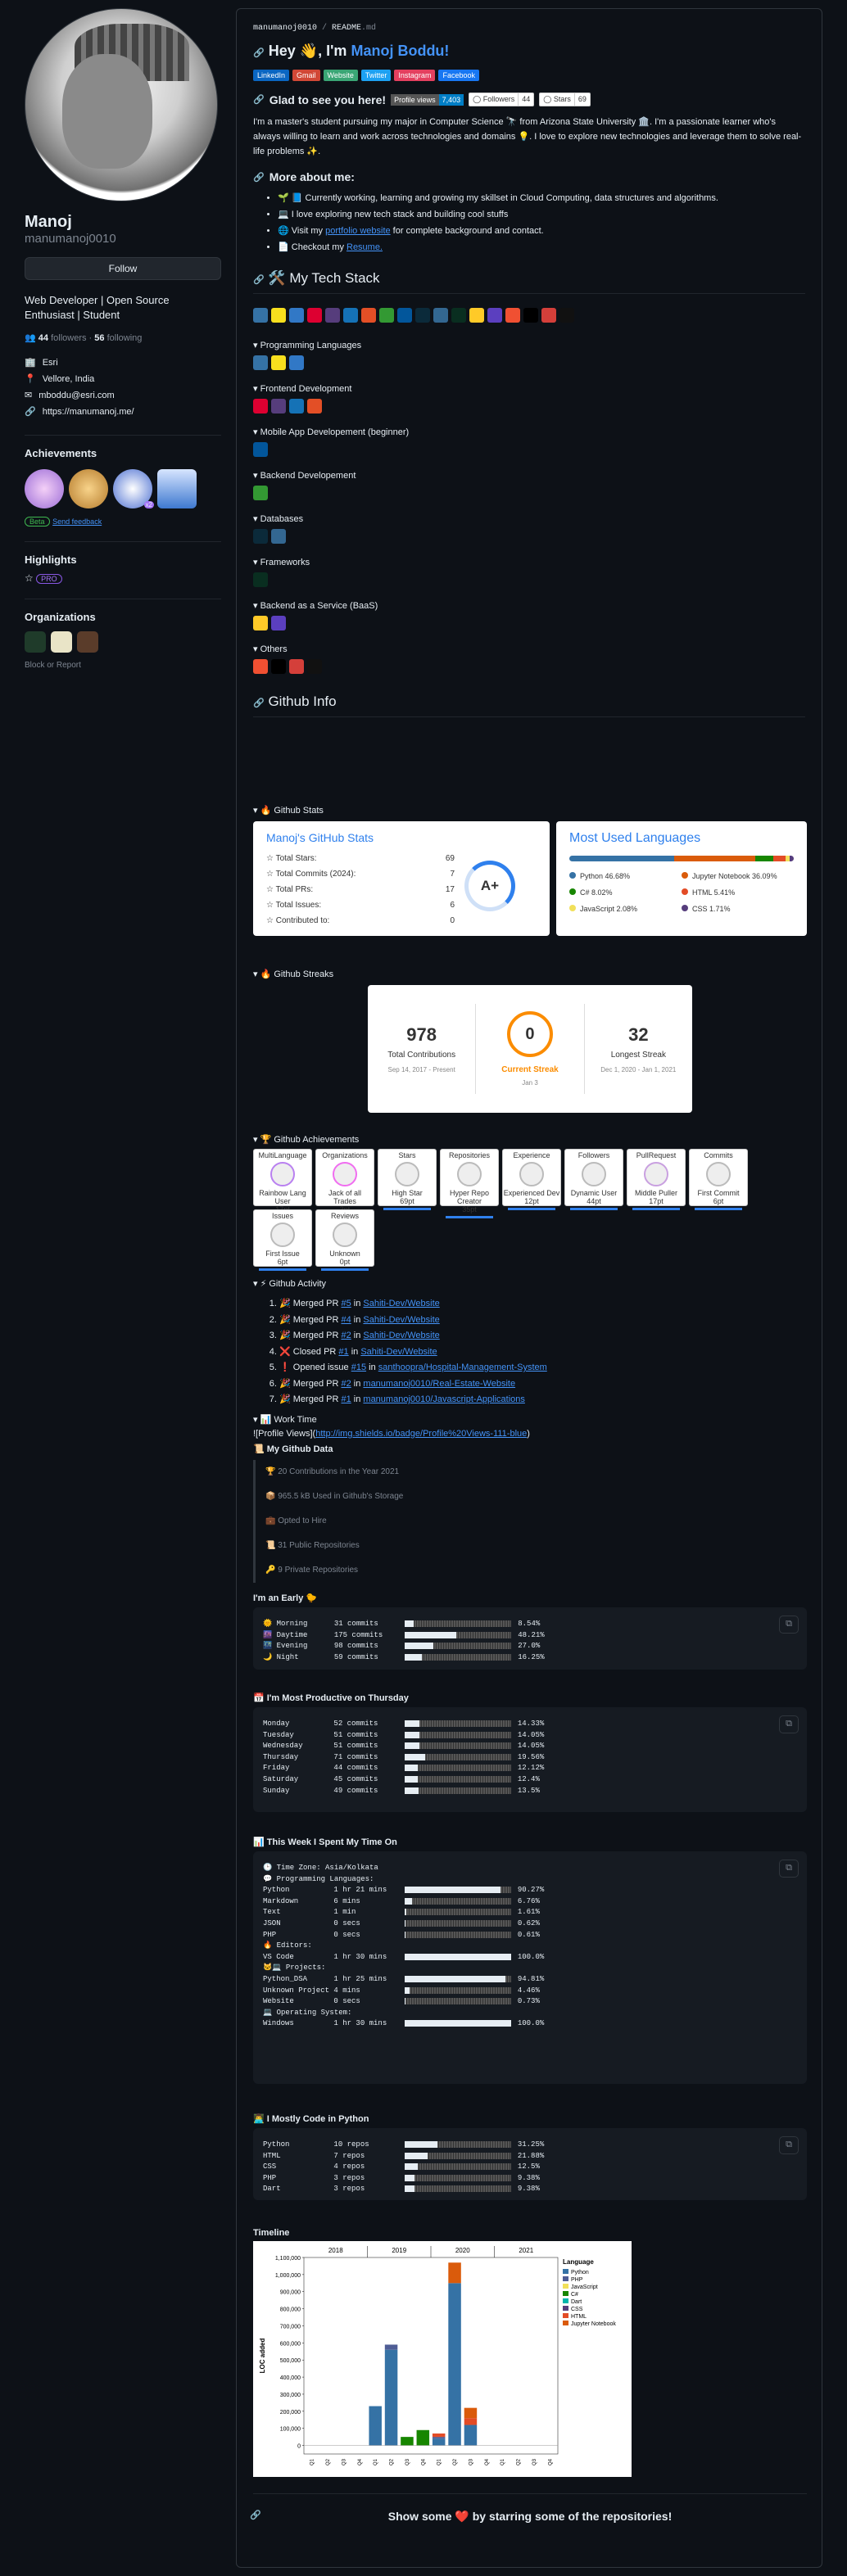 Image resolution: width=847 pixels, height=2576 pixels. Describe the element at coordinates (358, 1367) in the screenshot. I see `activity-ref-link: #15` at that location.